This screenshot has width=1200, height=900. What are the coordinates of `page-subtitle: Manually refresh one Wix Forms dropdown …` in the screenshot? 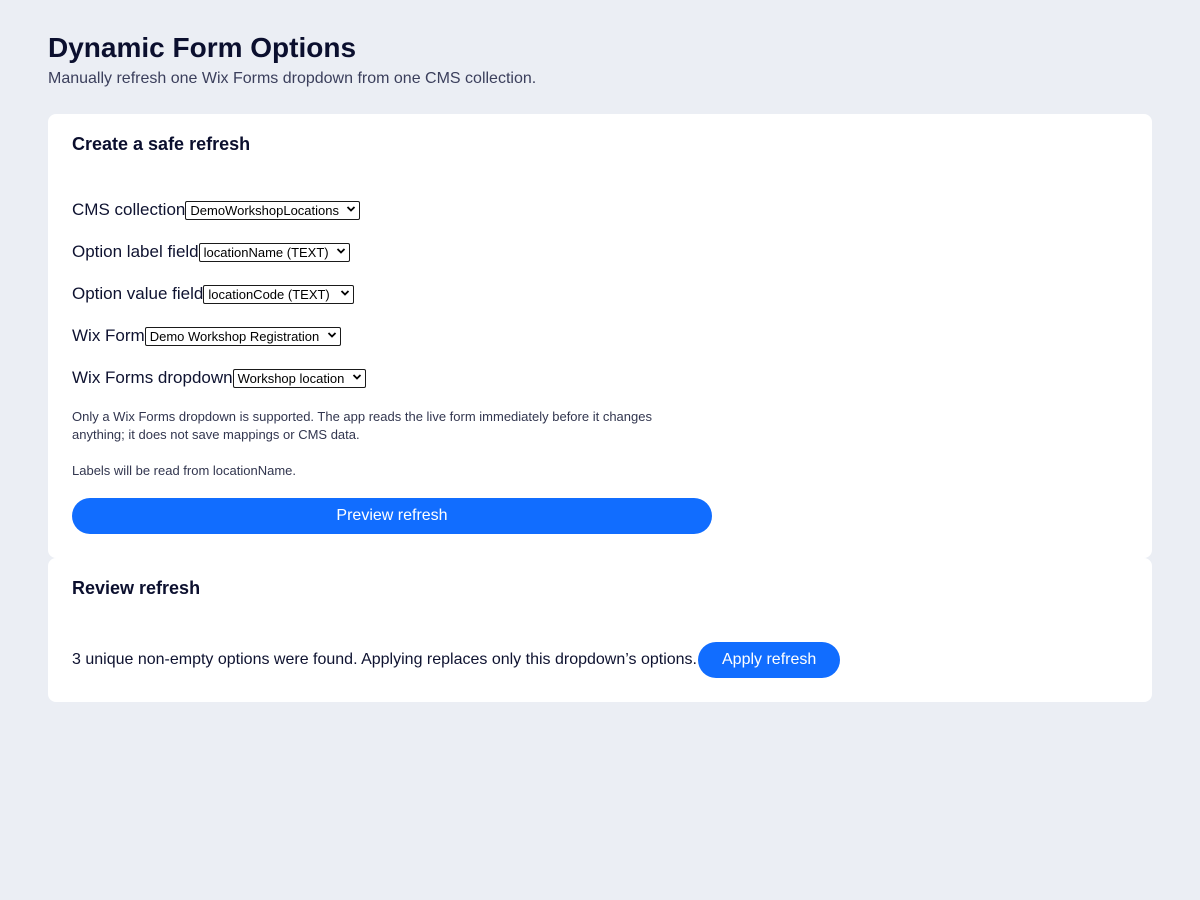 It's located at (292, 78).